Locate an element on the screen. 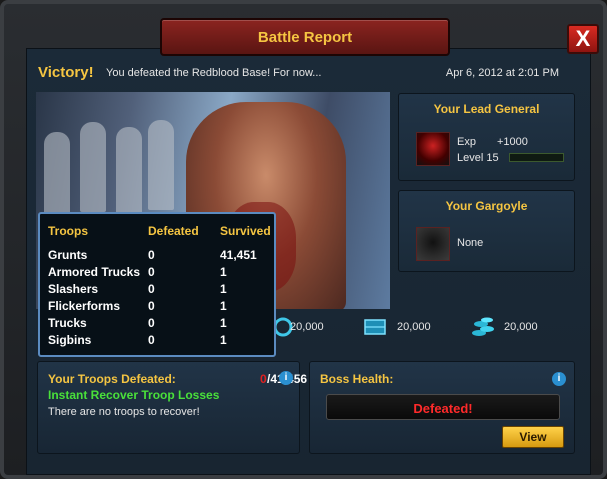 The image size is (607, 479). troop-name: Armored Trucks is located at coordinates (94, 272).